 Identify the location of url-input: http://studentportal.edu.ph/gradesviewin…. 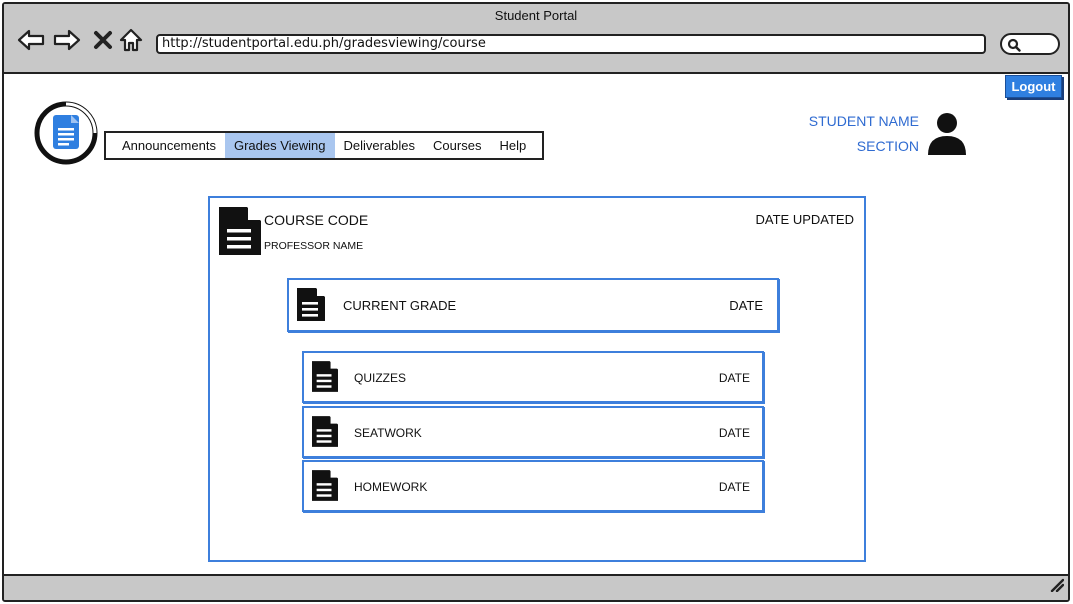
(571, 44).